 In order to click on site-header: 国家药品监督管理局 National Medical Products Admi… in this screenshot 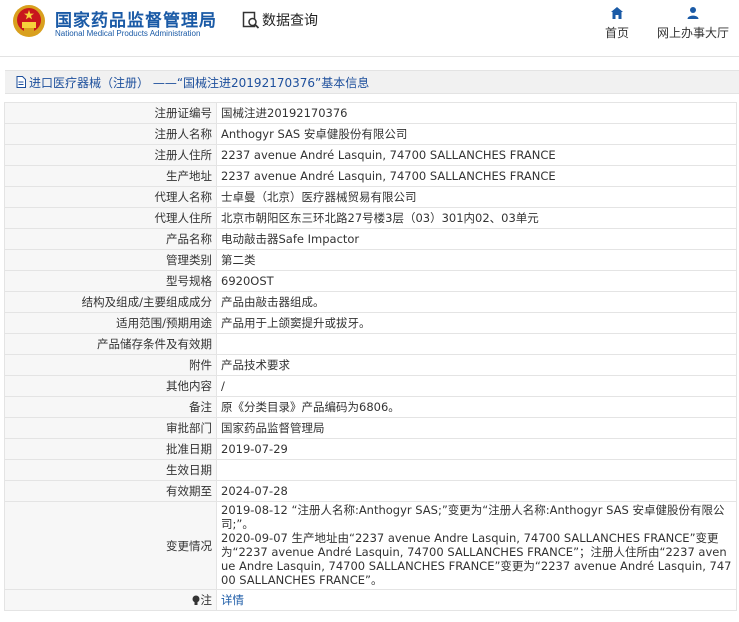, I will do `click(369, 28)`.